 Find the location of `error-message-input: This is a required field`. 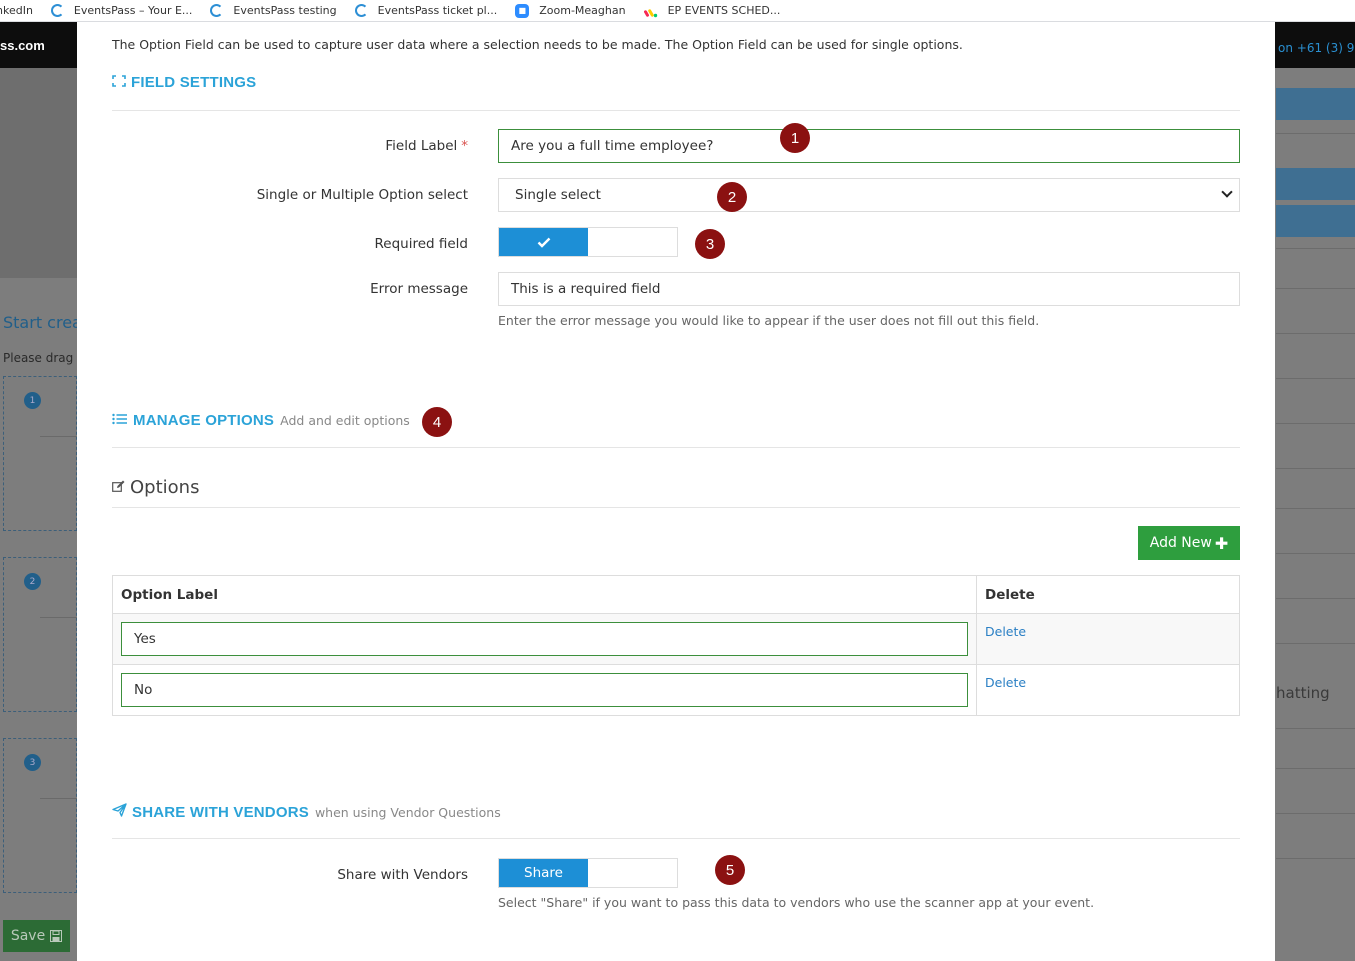

error-message-input: This is a required field is located at coordinates (869, 289).